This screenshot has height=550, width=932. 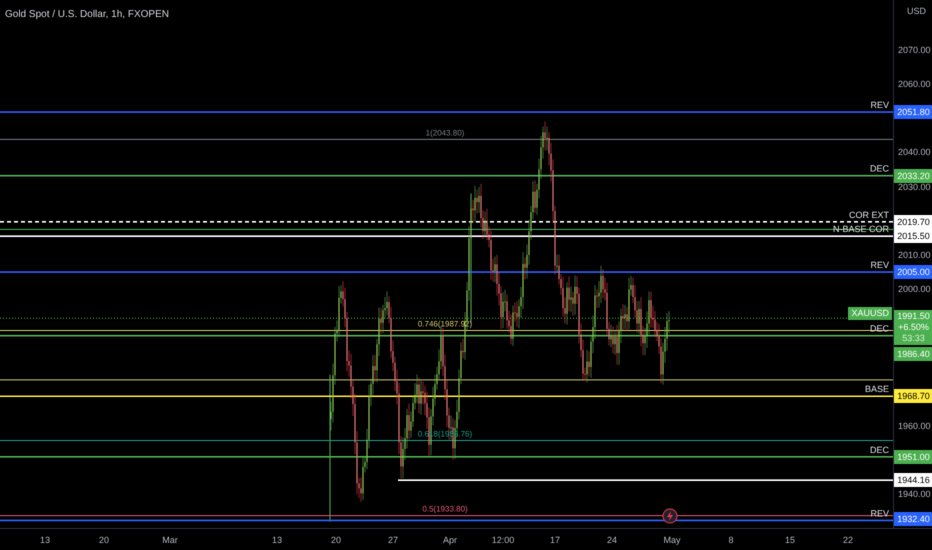 What do you see at coordinates (913, 519) in the screenshot?
I see `price-tag: 1932.40` at bounding box center [913, 519].